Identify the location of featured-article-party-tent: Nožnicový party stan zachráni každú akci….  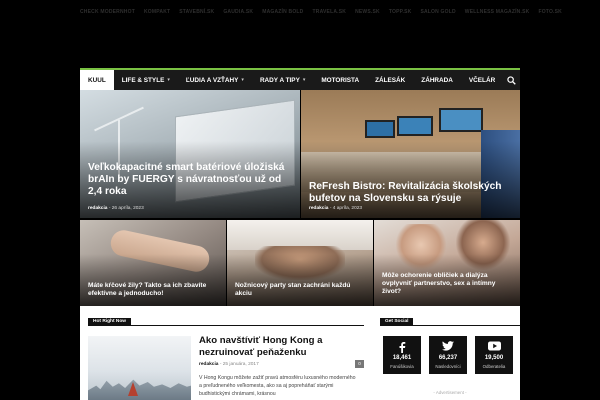
(300, 263).